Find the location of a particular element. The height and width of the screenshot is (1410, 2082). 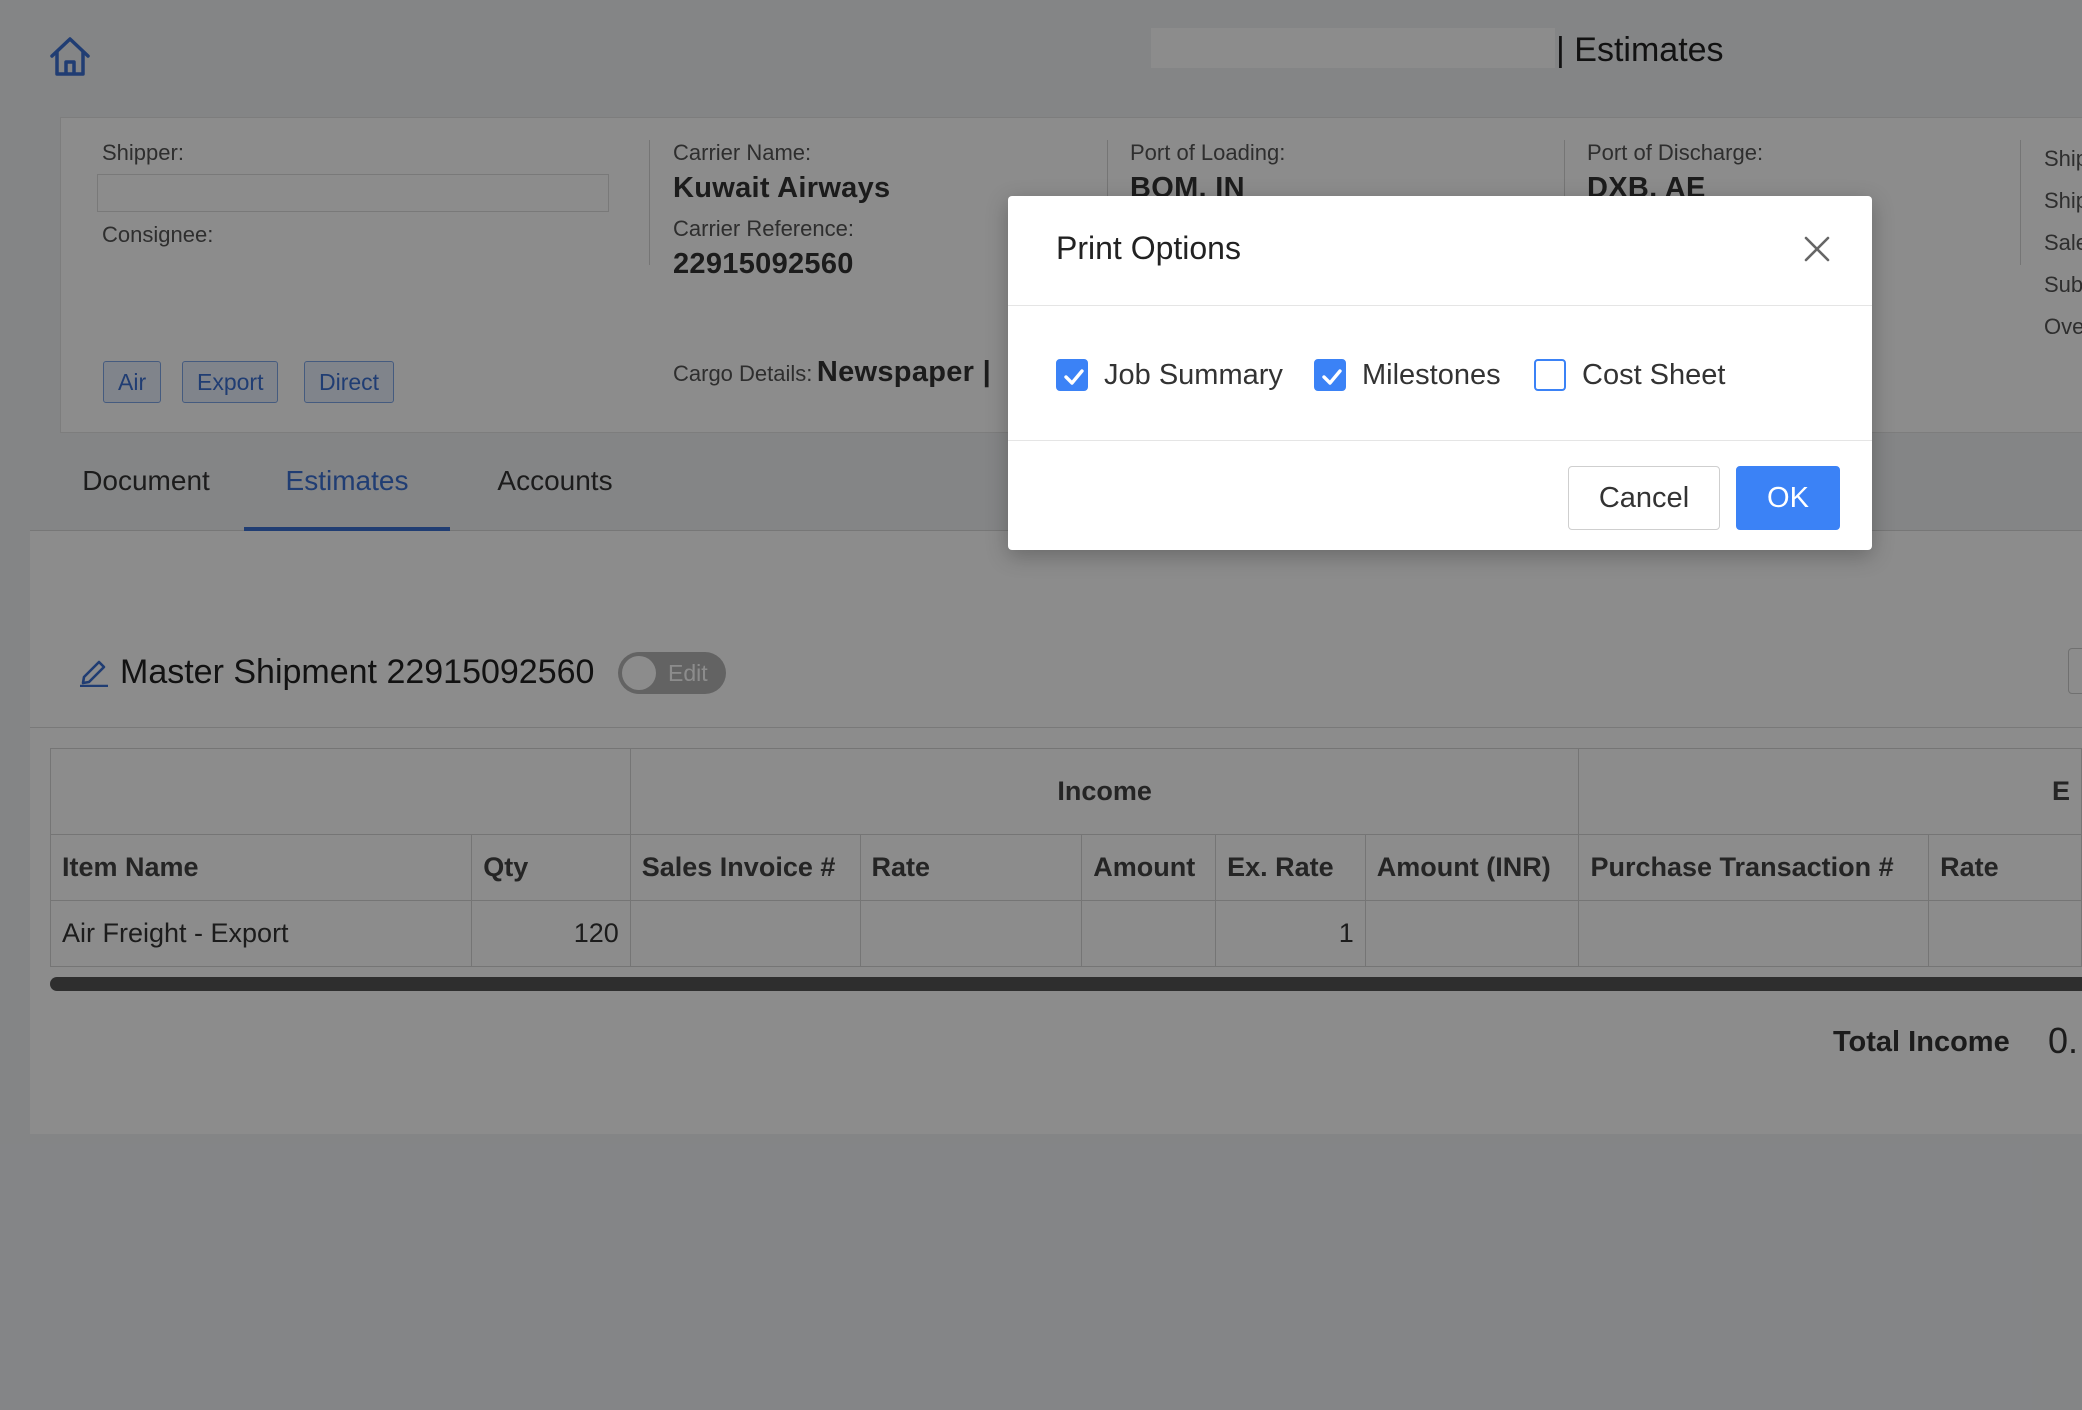

close-icon is located at coordinates (1817, 249).